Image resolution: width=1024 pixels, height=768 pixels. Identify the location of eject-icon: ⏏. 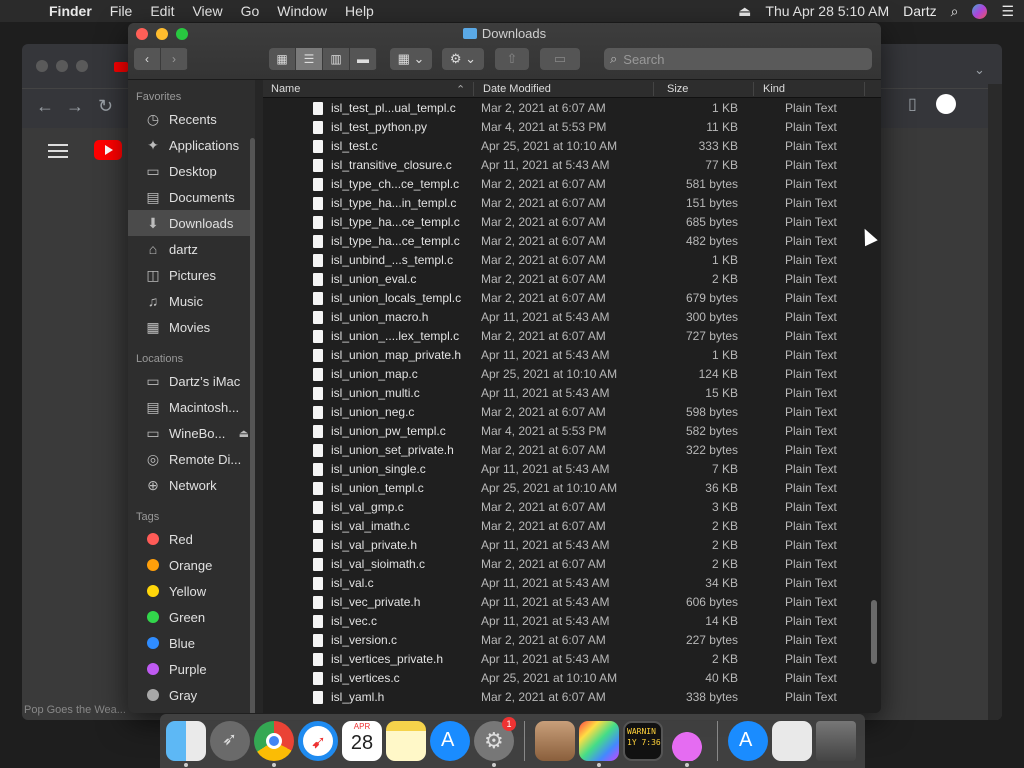
(244, 433).